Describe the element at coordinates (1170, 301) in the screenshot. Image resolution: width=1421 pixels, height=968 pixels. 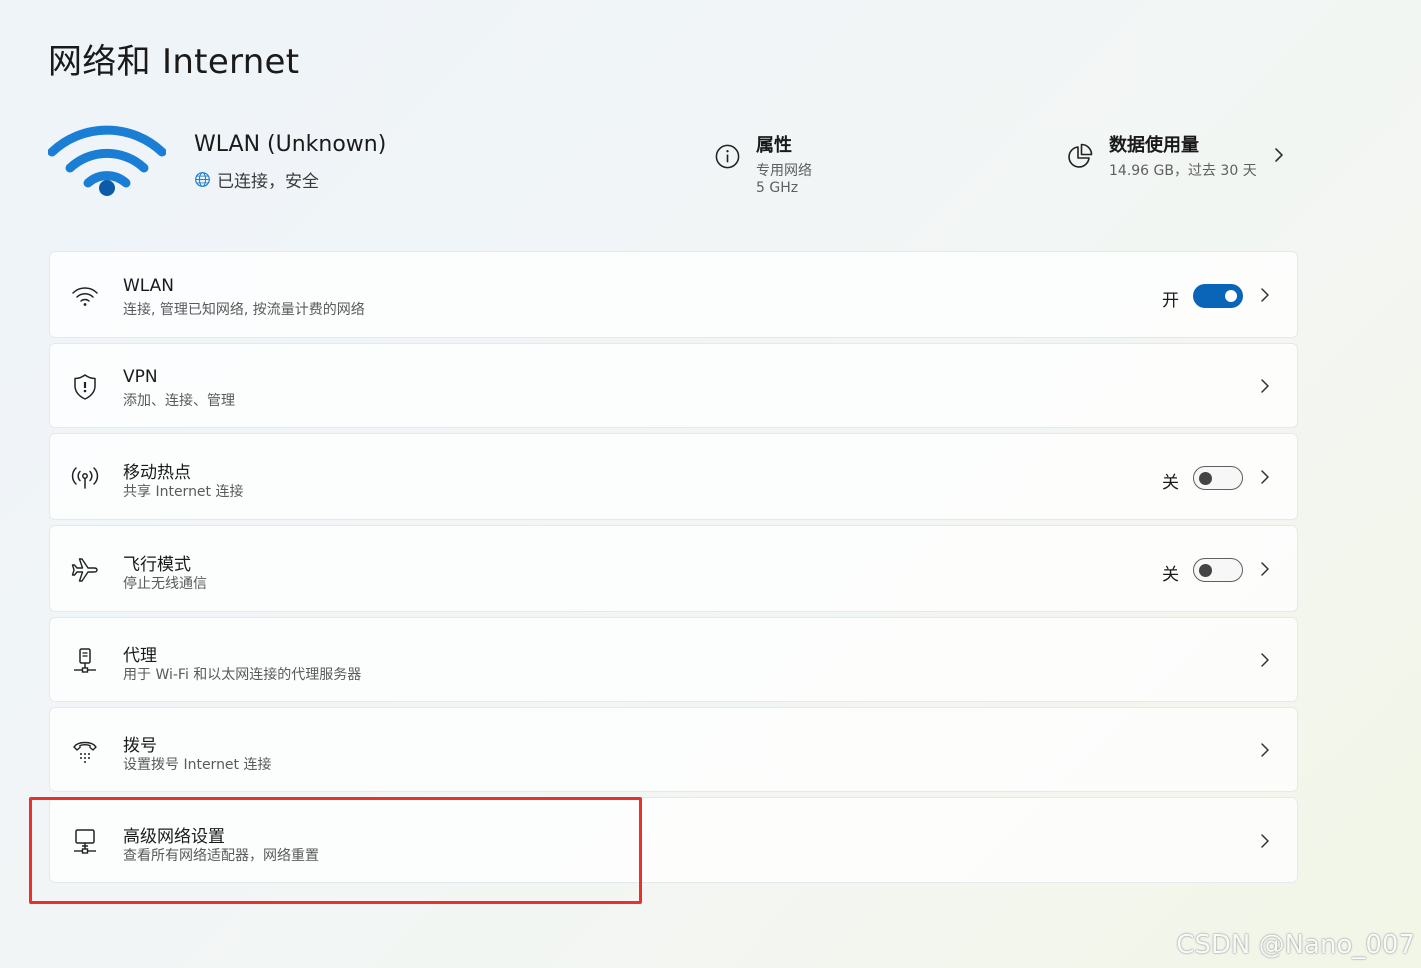
I see `toggle-state-label: 开` at that location.